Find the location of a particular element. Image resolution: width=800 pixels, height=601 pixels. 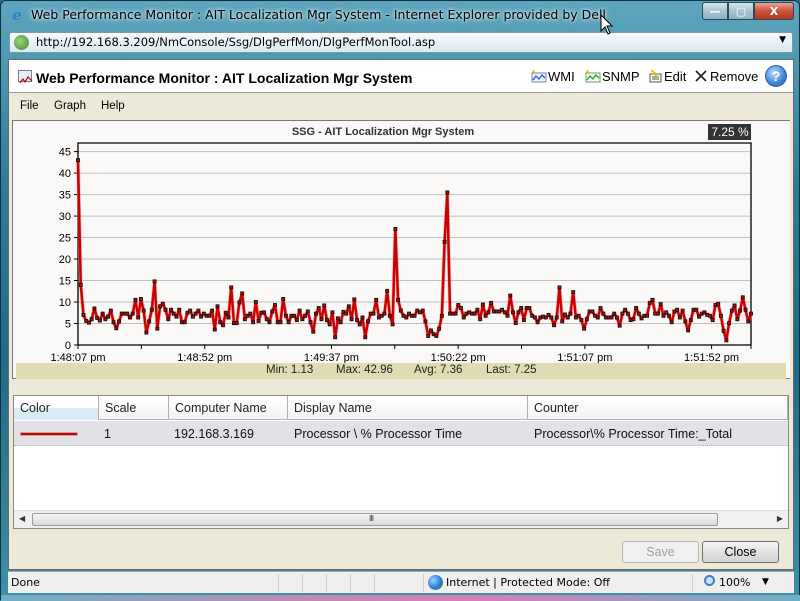

cell-scale: 1 is located at coordinates (107, 434).